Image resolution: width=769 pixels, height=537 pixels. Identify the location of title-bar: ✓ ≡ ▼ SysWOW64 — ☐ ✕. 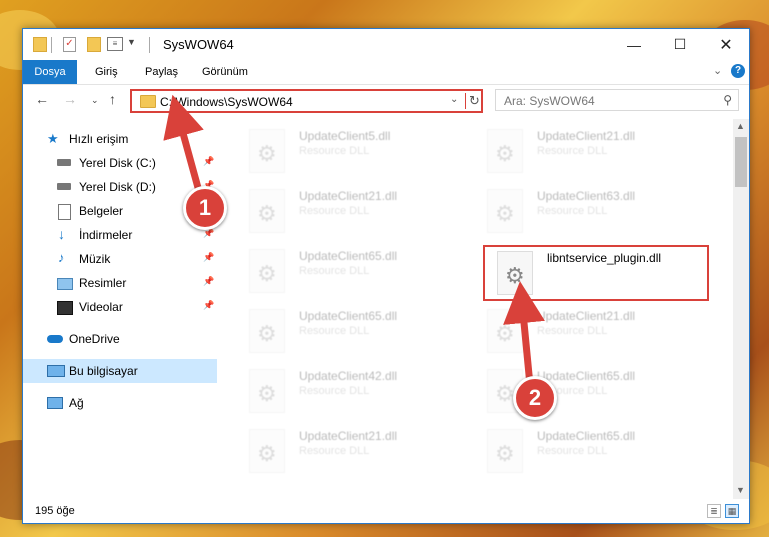
(386, 44).